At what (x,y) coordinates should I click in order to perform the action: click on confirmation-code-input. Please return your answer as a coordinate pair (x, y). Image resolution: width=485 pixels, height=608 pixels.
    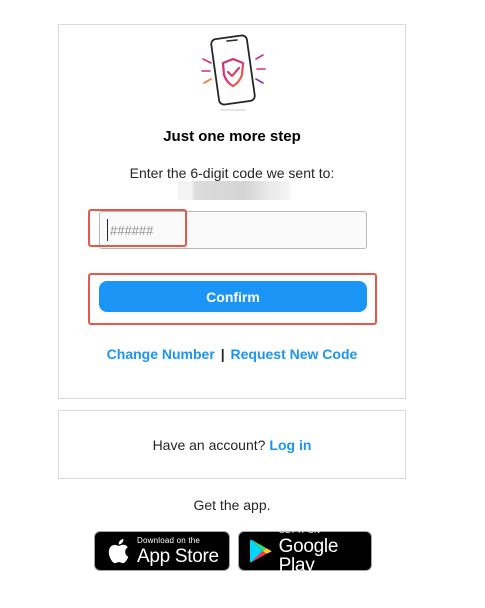
    Looking at the image, I should click on (233, 230).